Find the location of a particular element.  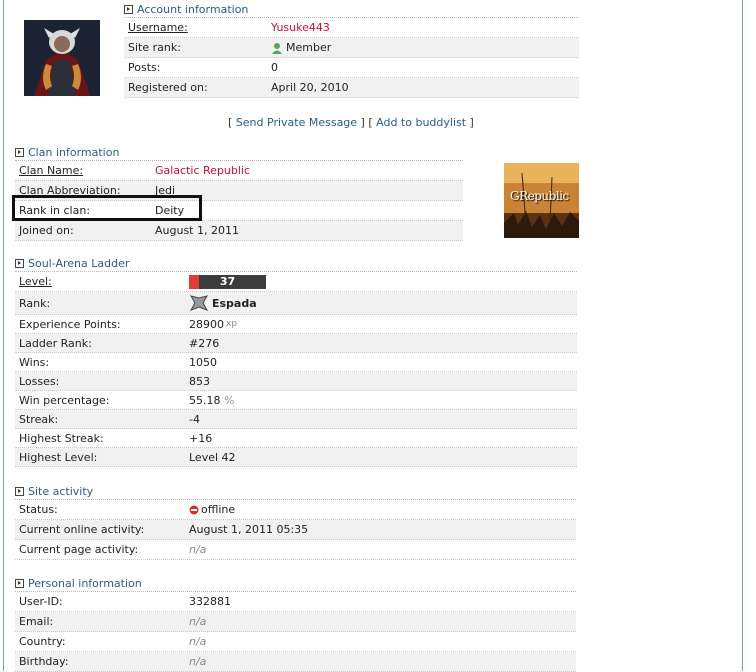

site-rank-value: Member is located at coordinates (309, 47).